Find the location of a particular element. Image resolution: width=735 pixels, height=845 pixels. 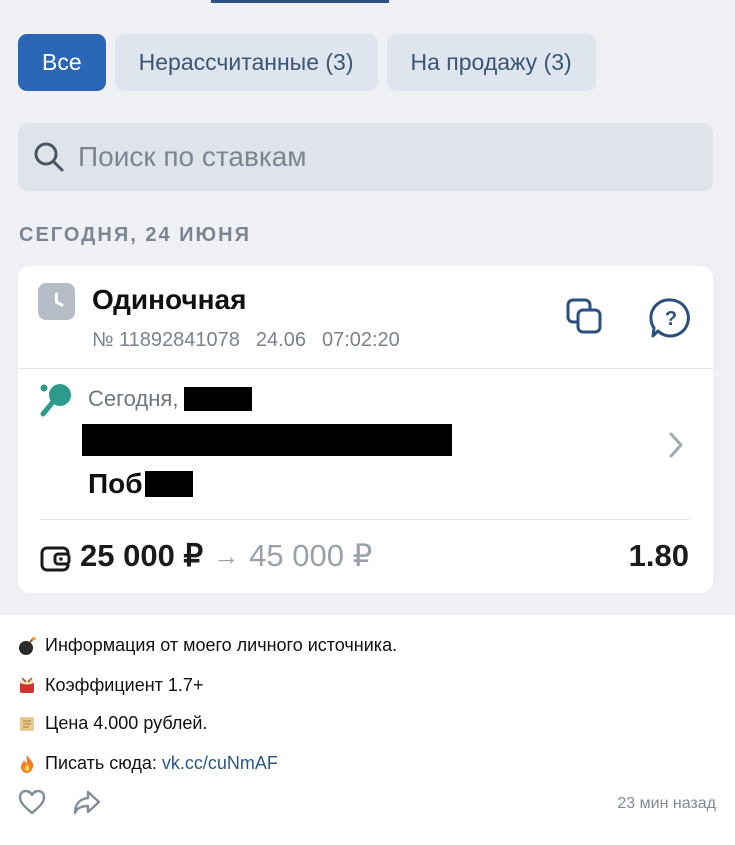

search-bar is located at coordinates (365, 157).